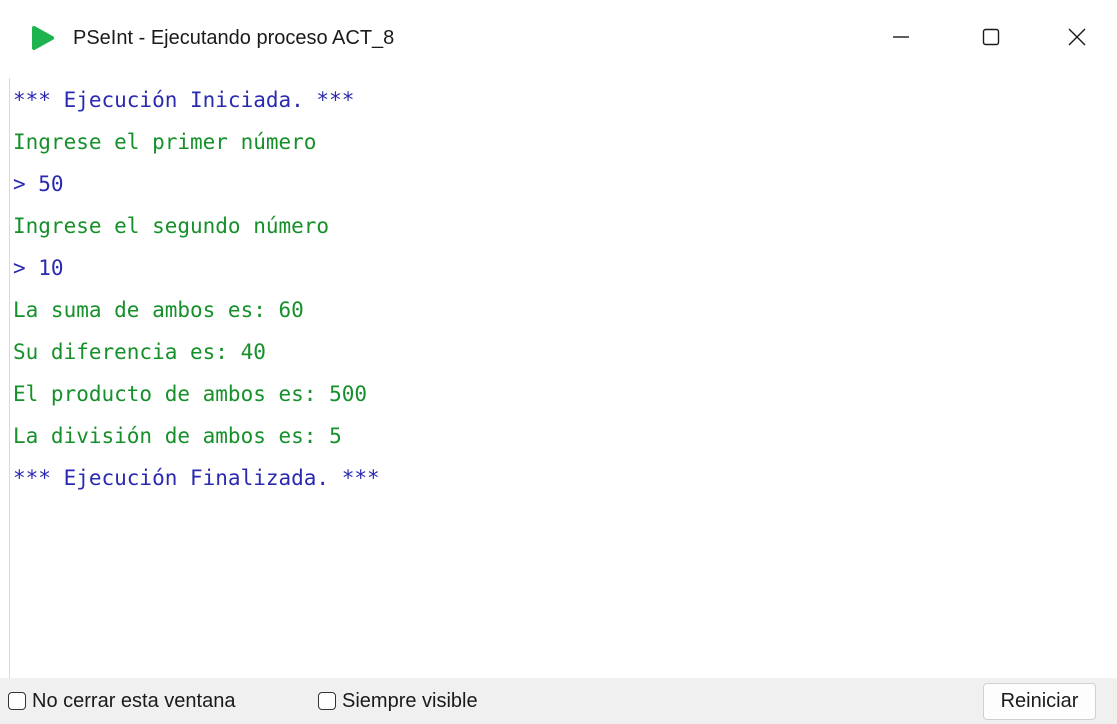  What do you see at coordinates (410, 700) in the screenshot?
I see `always-visible-label: Siempre visible` at bounding box center [410, 700].